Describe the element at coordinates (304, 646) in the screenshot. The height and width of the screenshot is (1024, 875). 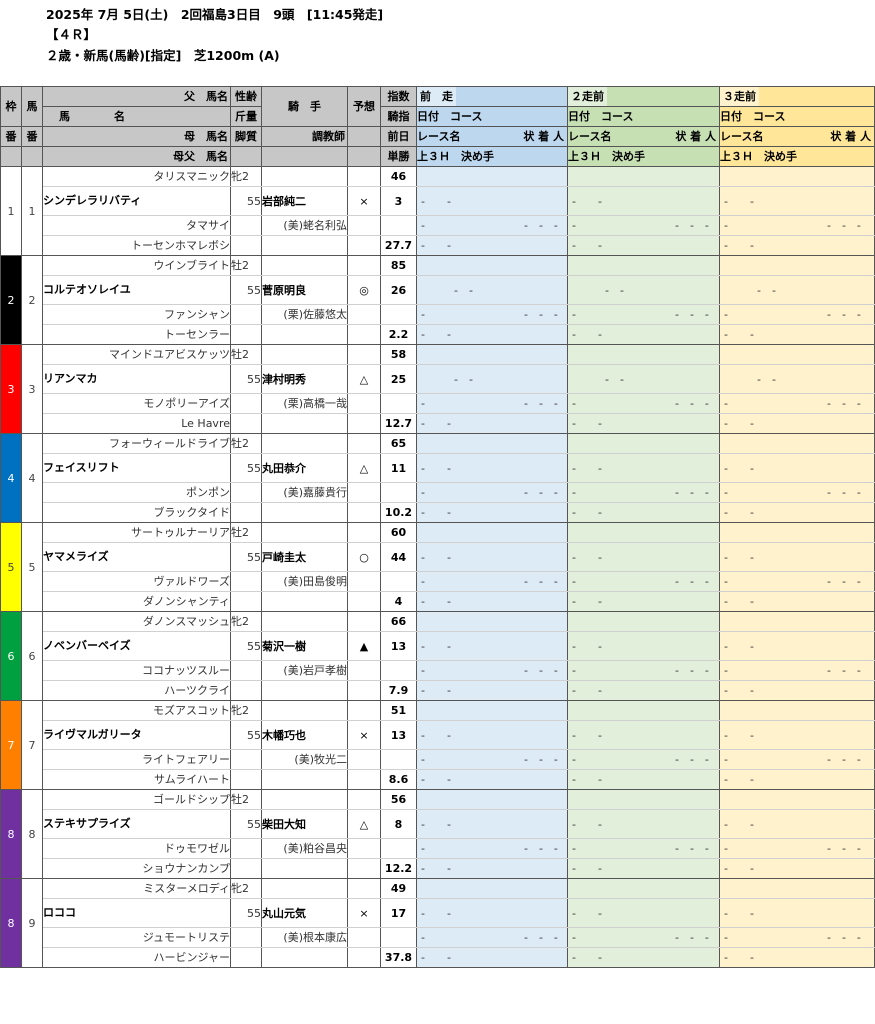
I see `jockey-name: 菊沢一樹` at that location.